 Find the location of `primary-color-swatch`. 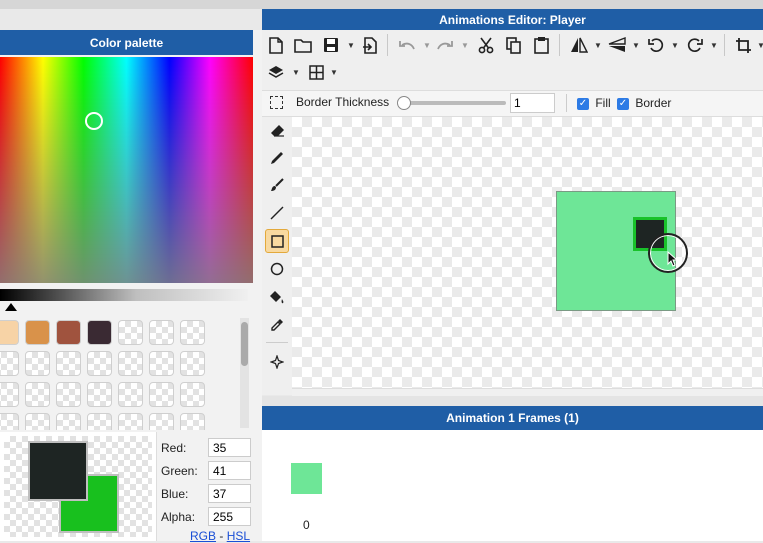

primary-color-swatch is located at coordinates (58, 471).